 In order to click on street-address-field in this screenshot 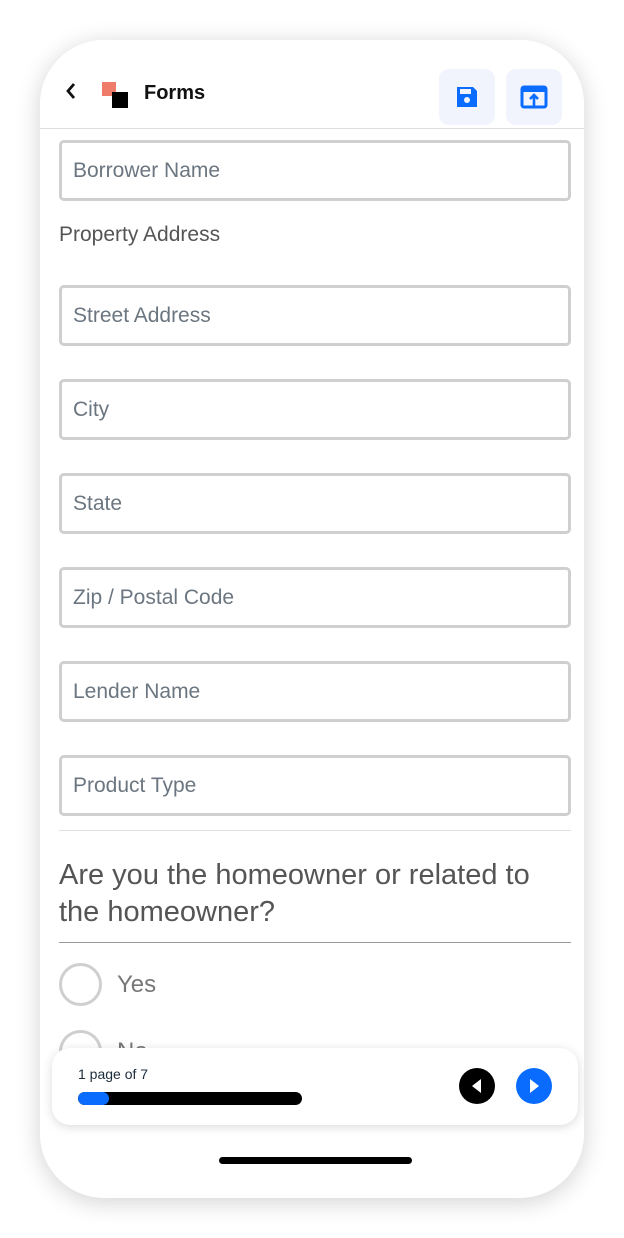, I will do `click(315, 315)`.